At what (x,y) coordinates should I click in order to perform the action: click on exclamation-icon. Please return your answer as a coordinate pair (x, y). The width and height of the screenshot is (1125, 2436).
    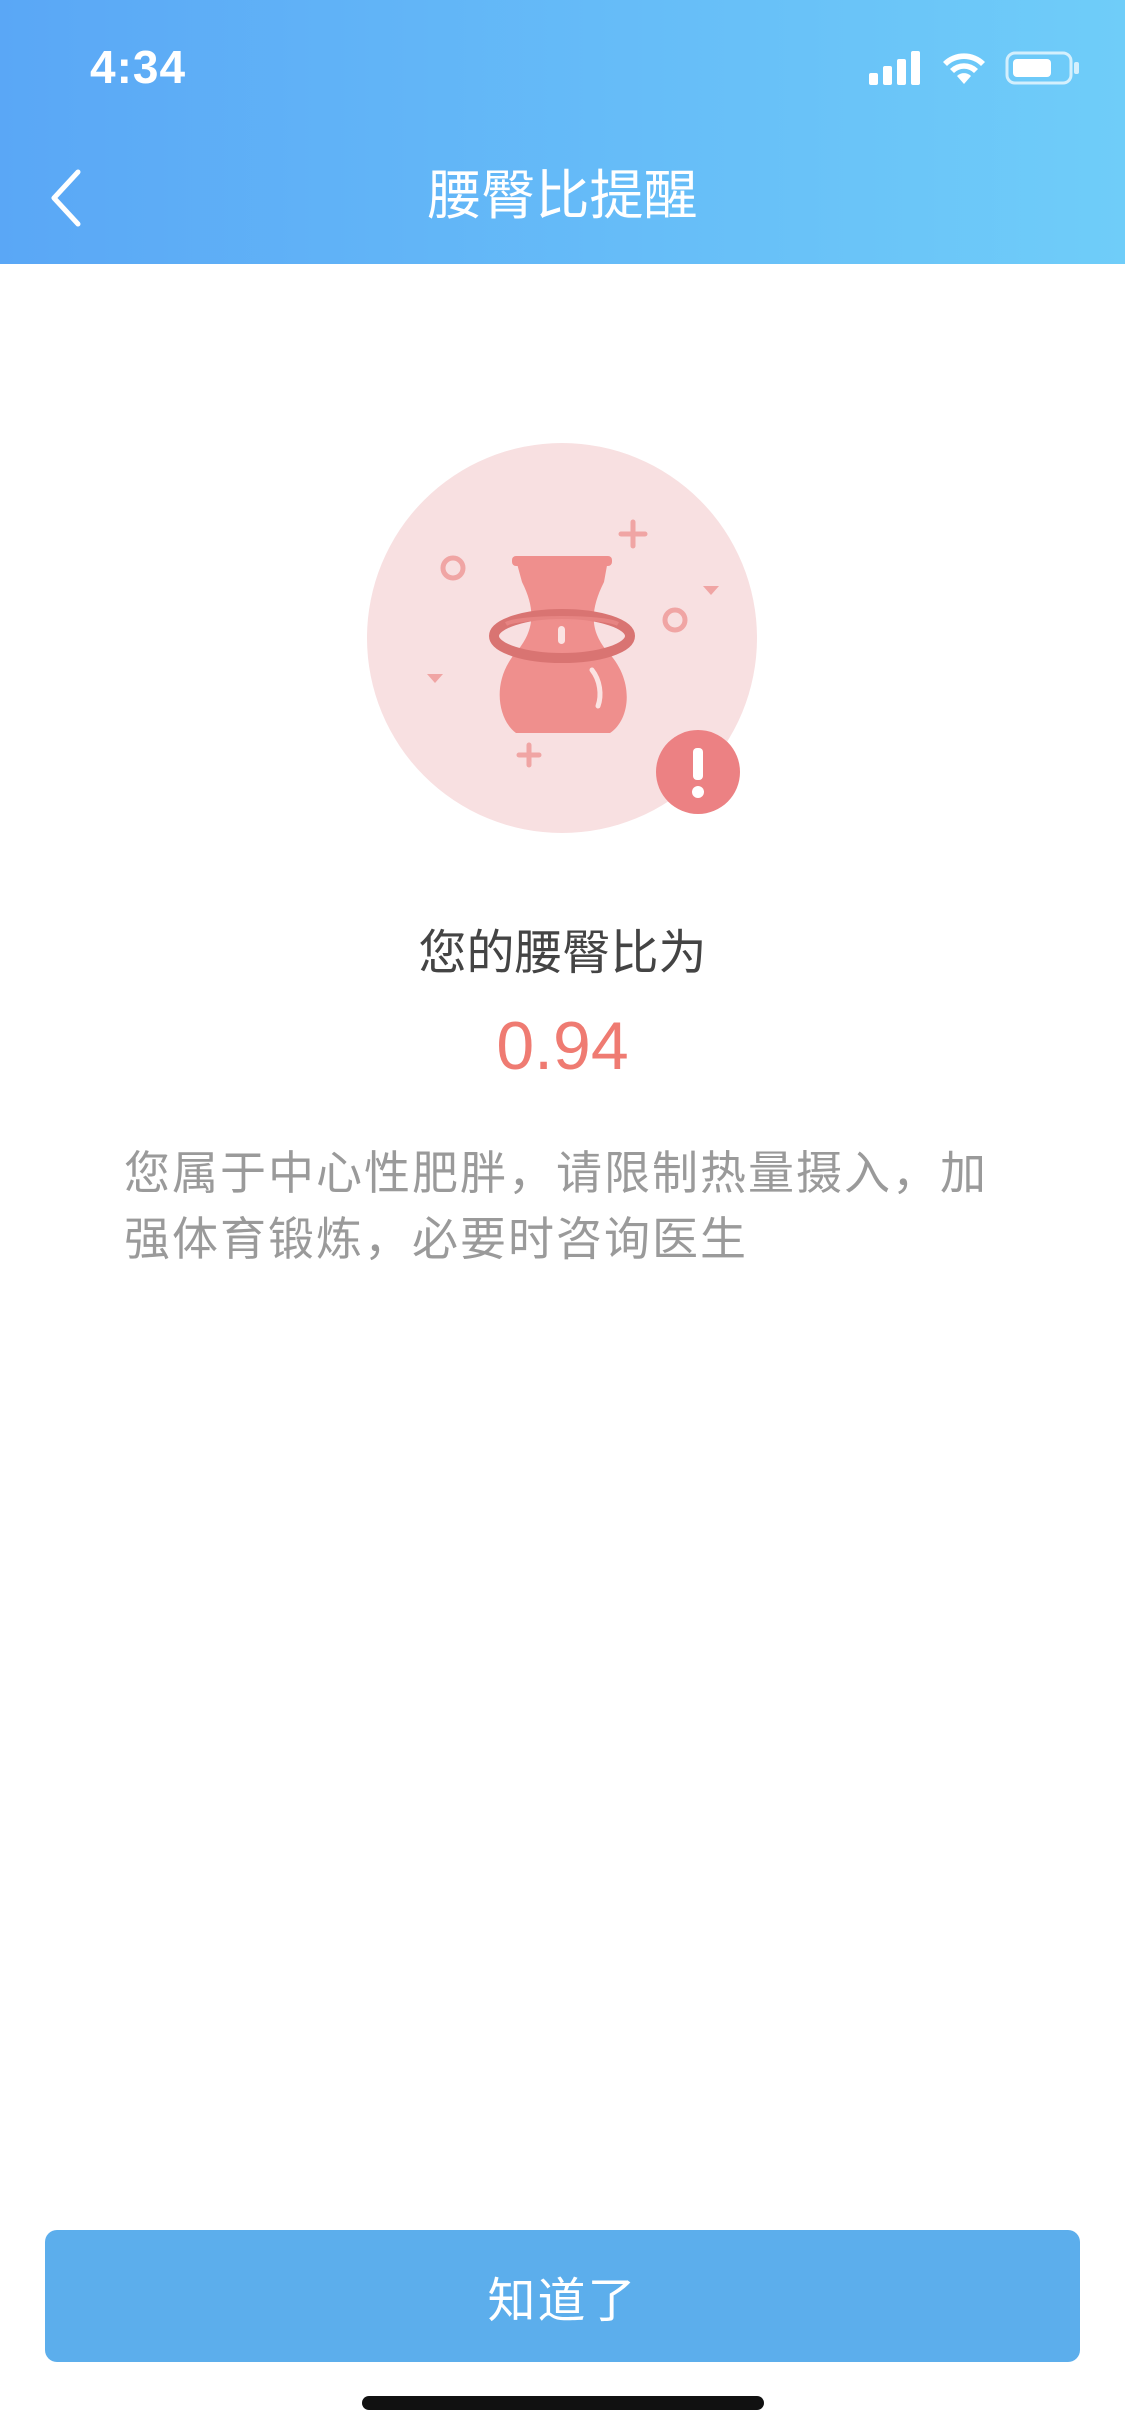
    Looking at the image, I should click on (698, 772).